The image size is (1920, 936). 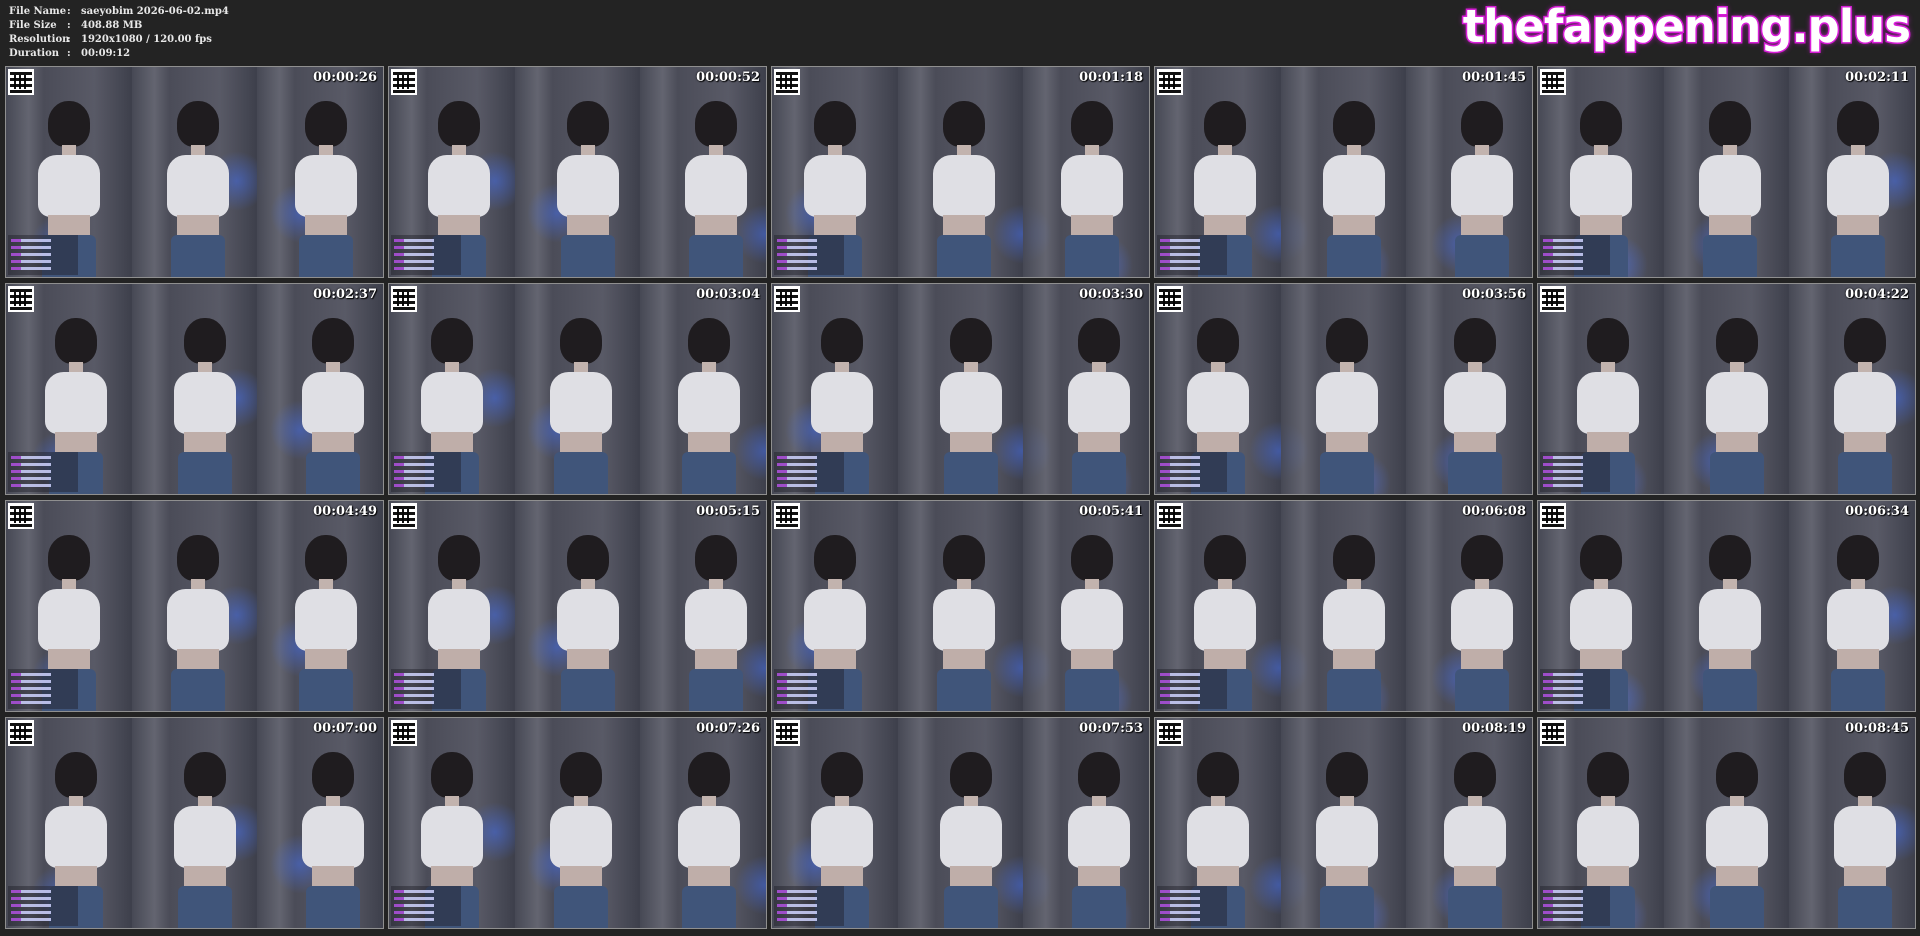 What do you see at coordinates (1494, 77) in the screenshot?
I see `timestamp-label: 00:01:45` at bounding box center [1494, 77].